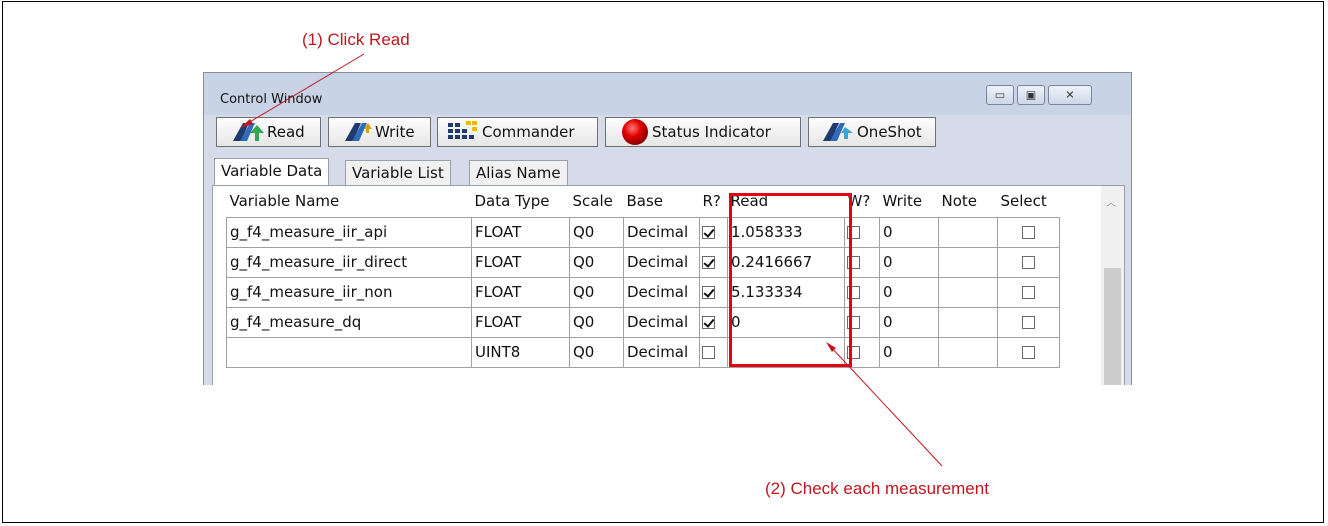 This screenshot has height=526, width=1328. I want to click on read-icon, so click(248, 132).